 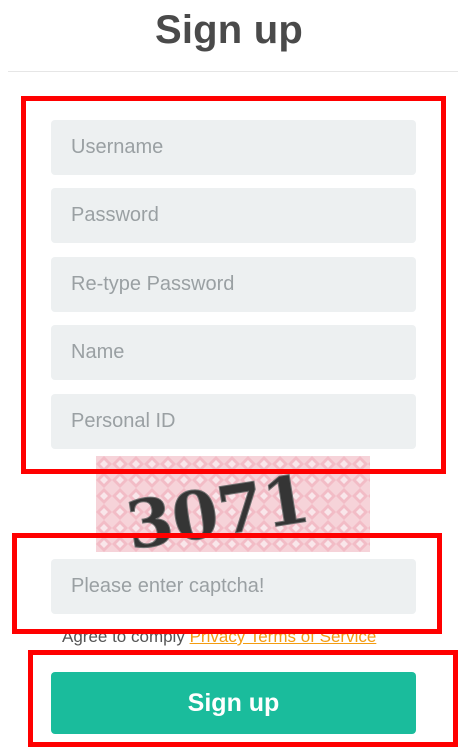 What do you see at coordinates (233, 504) in the screenshot?
I see `captcha-image: 3071` at bounding box center [233, 504].